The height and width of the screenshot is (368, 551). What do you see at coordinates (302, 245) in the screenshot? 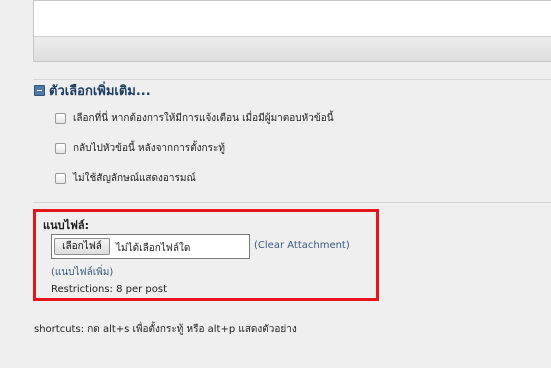
I see `clear-attachment-link: (Clear Attachment)` at bounding box center [302, 245].